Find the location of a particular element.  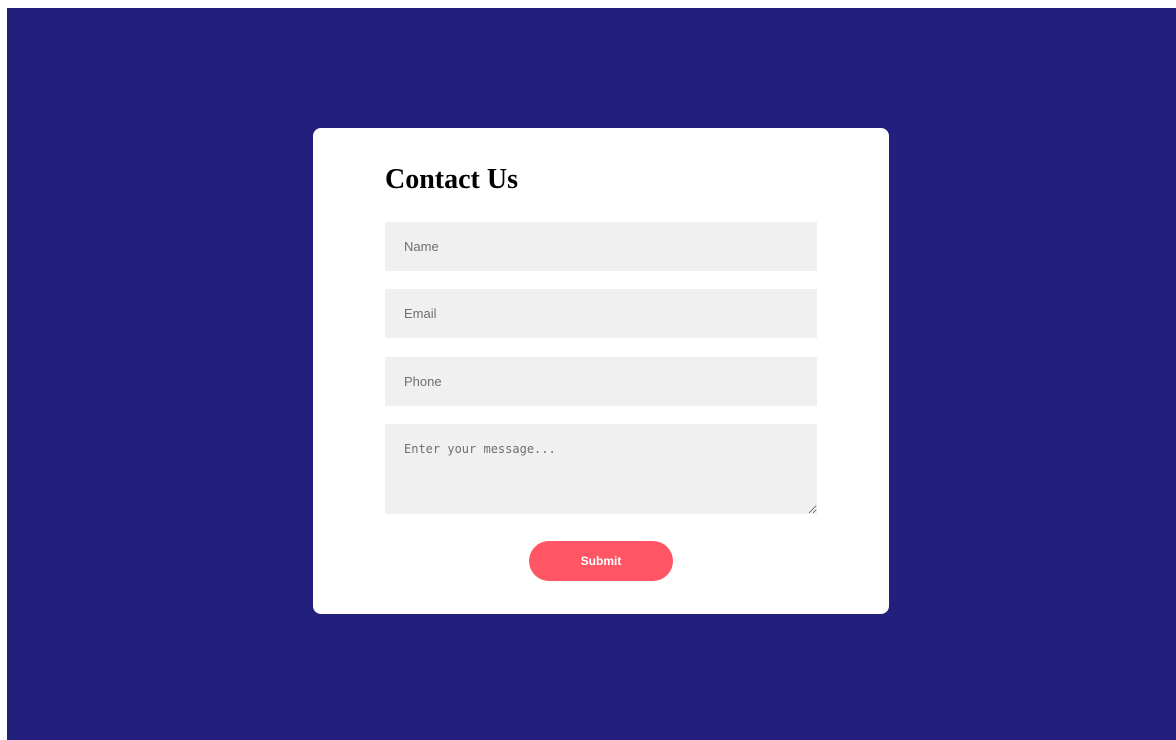

name-input is located at coordinates (601, 246).